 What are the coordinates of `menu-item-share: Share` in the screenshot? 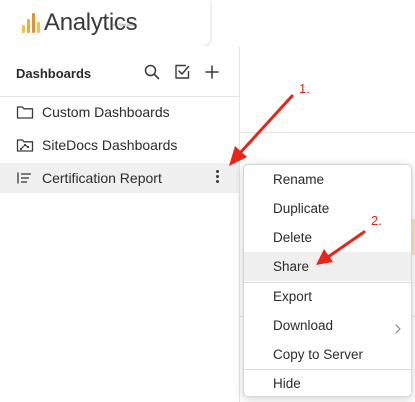 It's located at (327, 266).